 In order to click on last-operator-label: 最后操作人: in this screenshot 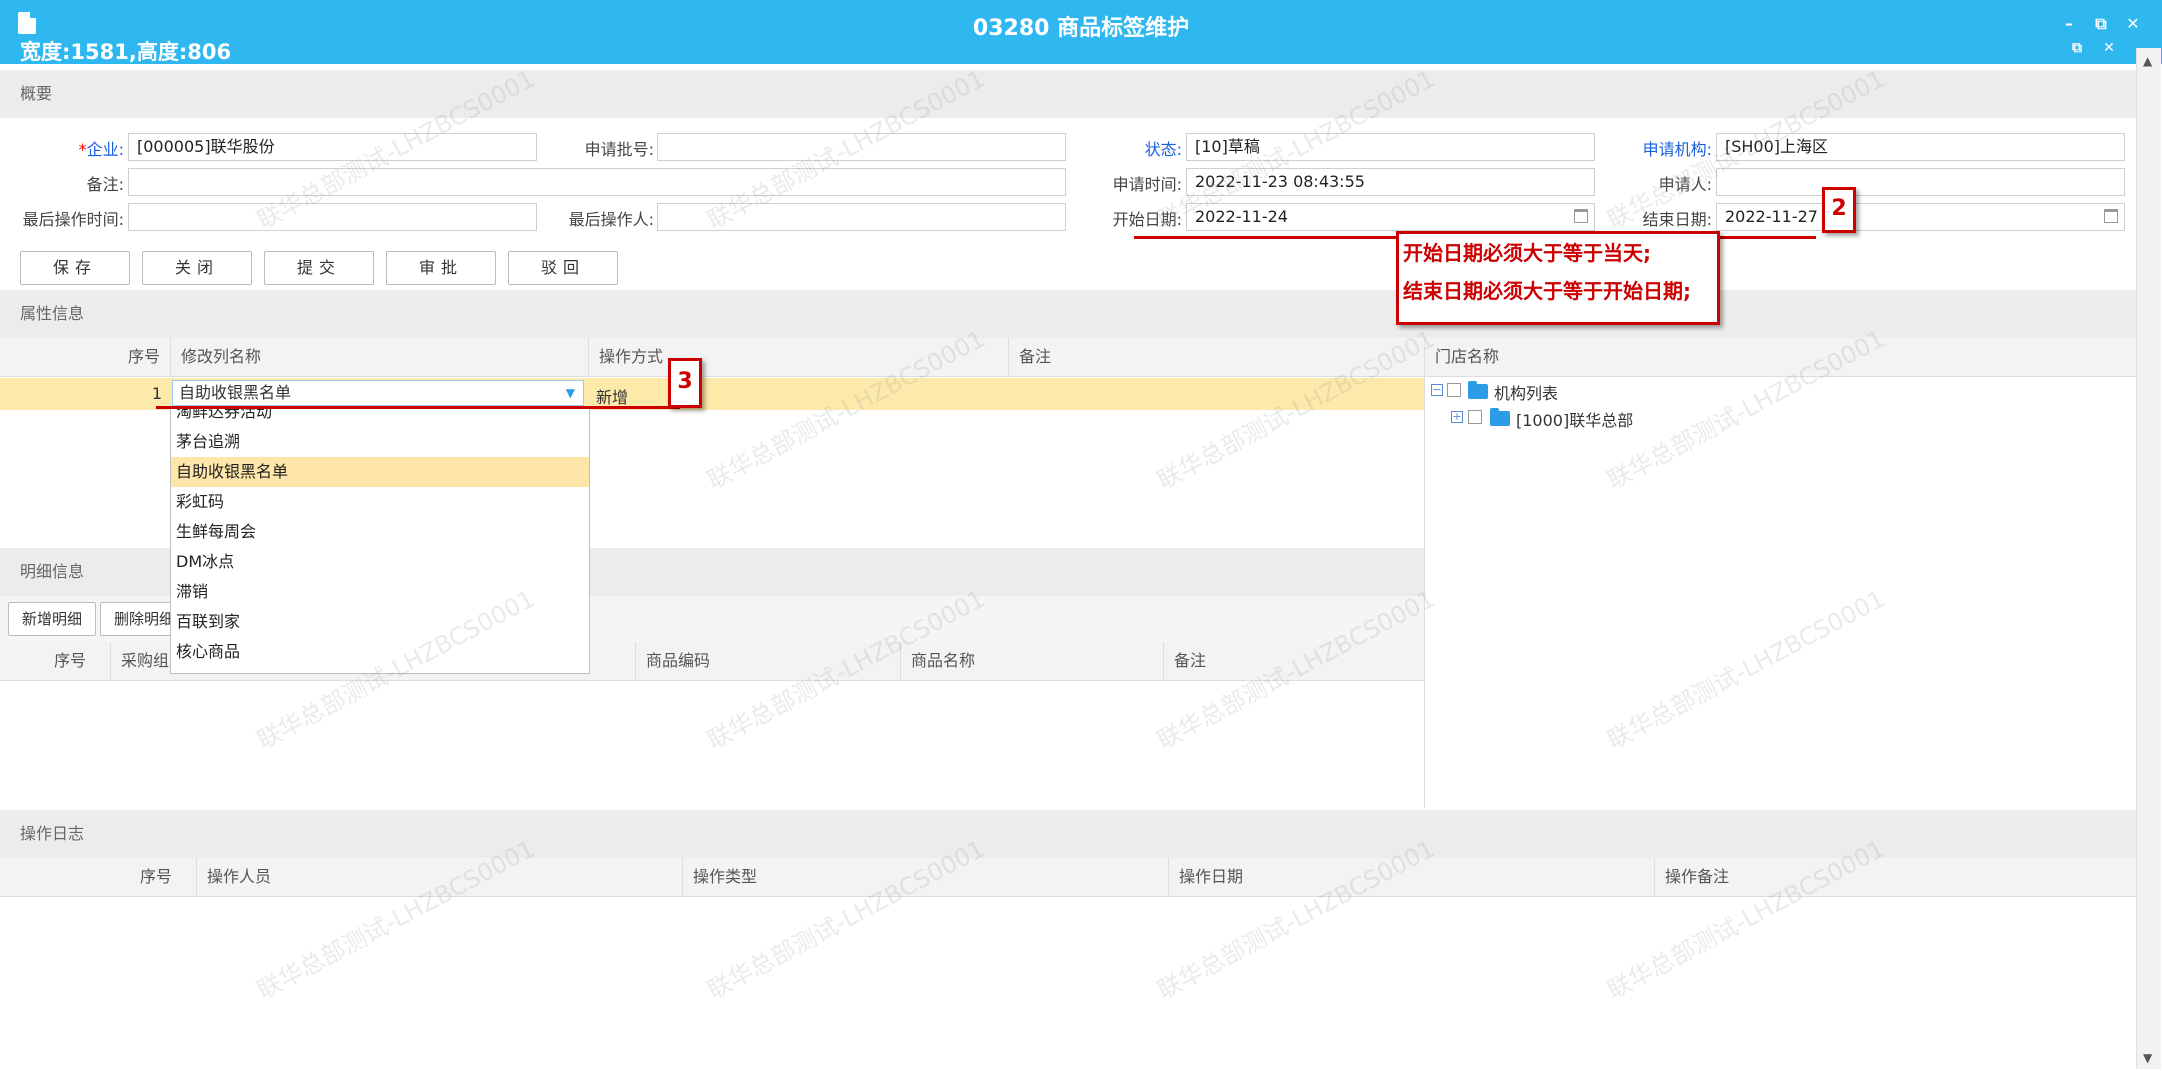, I will do `click(611, 219)`.